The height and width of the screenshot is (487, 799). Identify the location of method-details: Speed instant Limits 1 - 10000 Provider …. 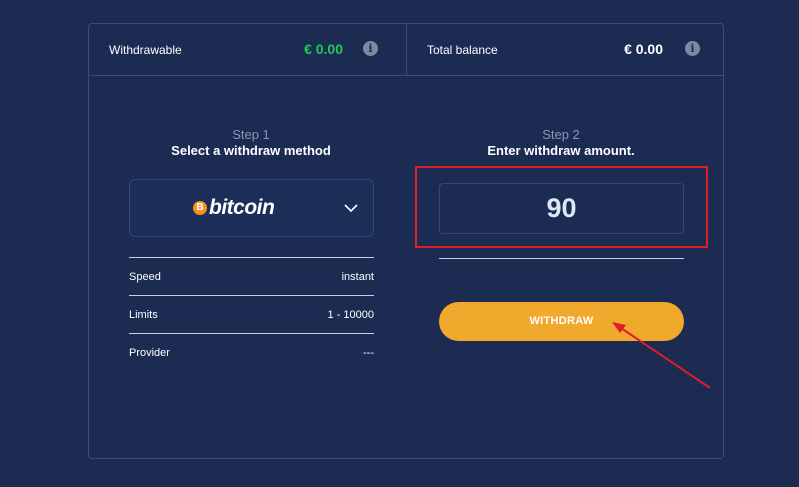
(251, 314).